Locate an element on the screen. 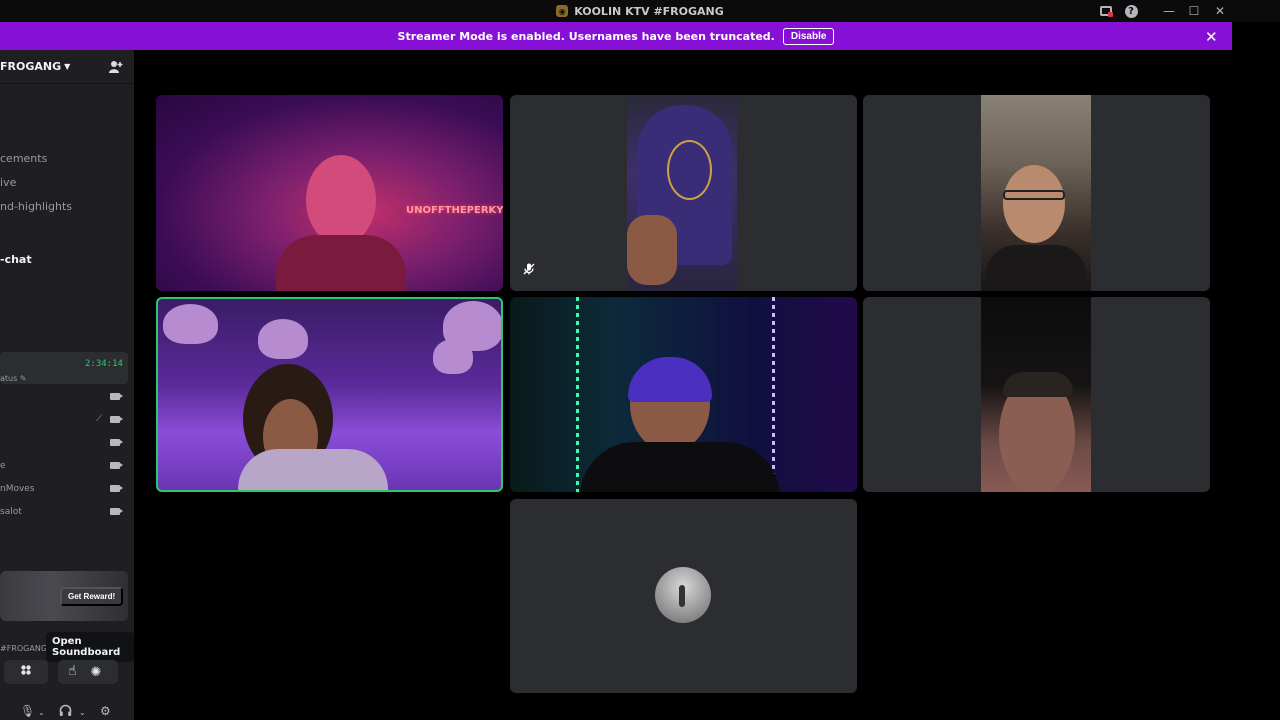  app-icon: ◉ is located at coordinates (562, 11).